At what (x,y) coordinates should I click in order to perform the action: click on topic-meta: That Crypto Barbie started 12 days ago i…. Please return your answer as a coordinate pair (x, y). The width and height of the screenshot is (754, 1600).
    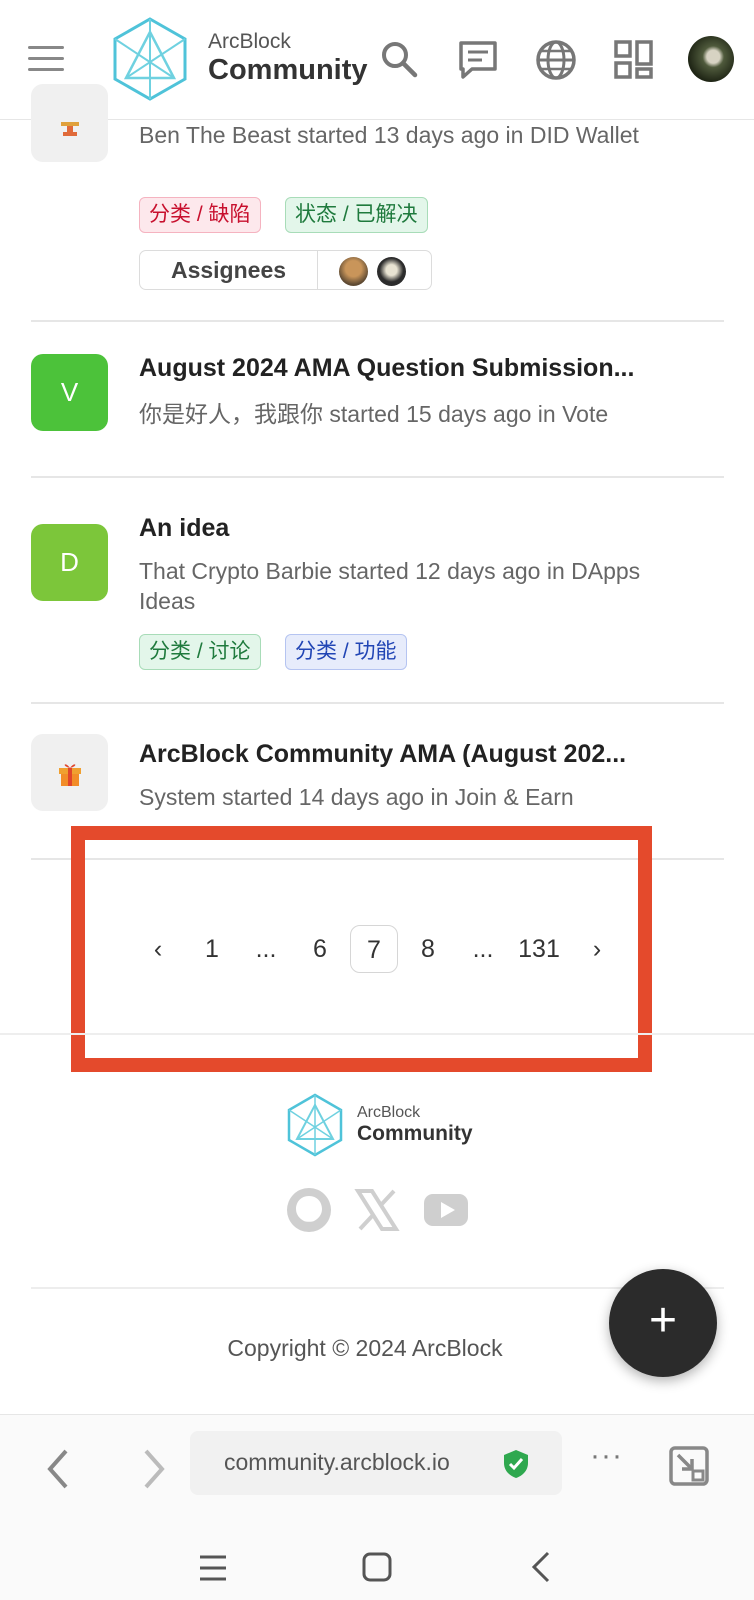
    Looking at the image, I should click on (390, 586).